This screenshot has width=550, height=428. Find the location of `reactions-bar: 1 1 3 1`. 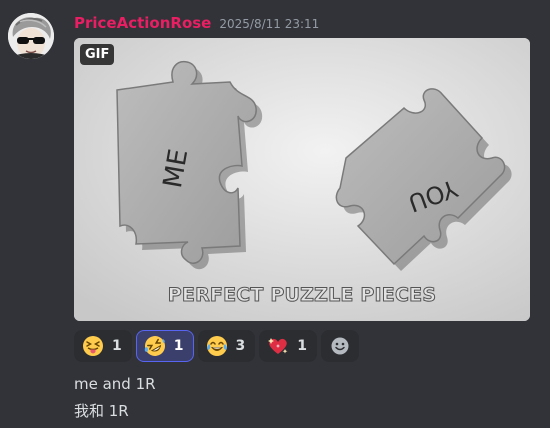

reactions-bar: 1 1 3 1 is located at coordinates (216, 346).